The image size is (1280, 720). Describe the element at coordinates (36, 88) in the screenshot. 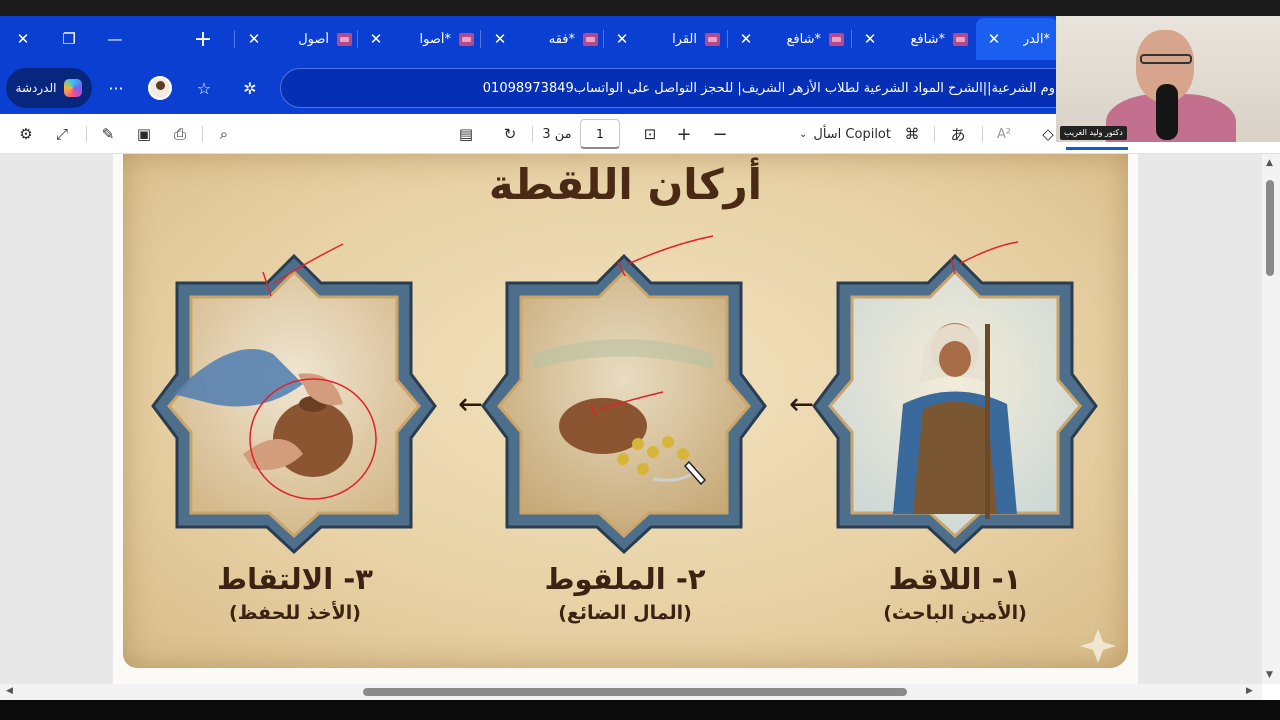

I see `chat-label: الدردشة` at that location.